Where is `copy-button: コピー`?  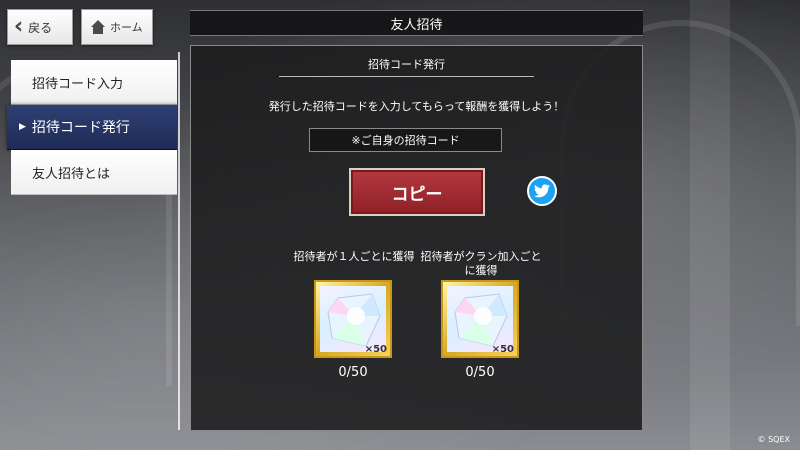
copy-button: コピー is located at coordinates (417, 192).